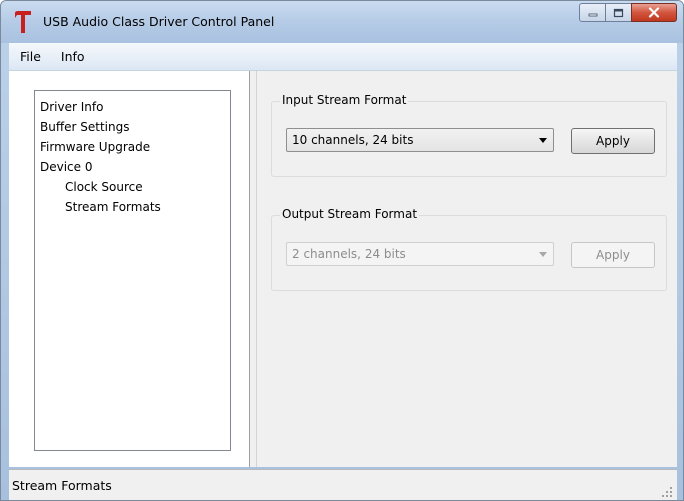  I want to click on minimize-button, so click(592, 12).